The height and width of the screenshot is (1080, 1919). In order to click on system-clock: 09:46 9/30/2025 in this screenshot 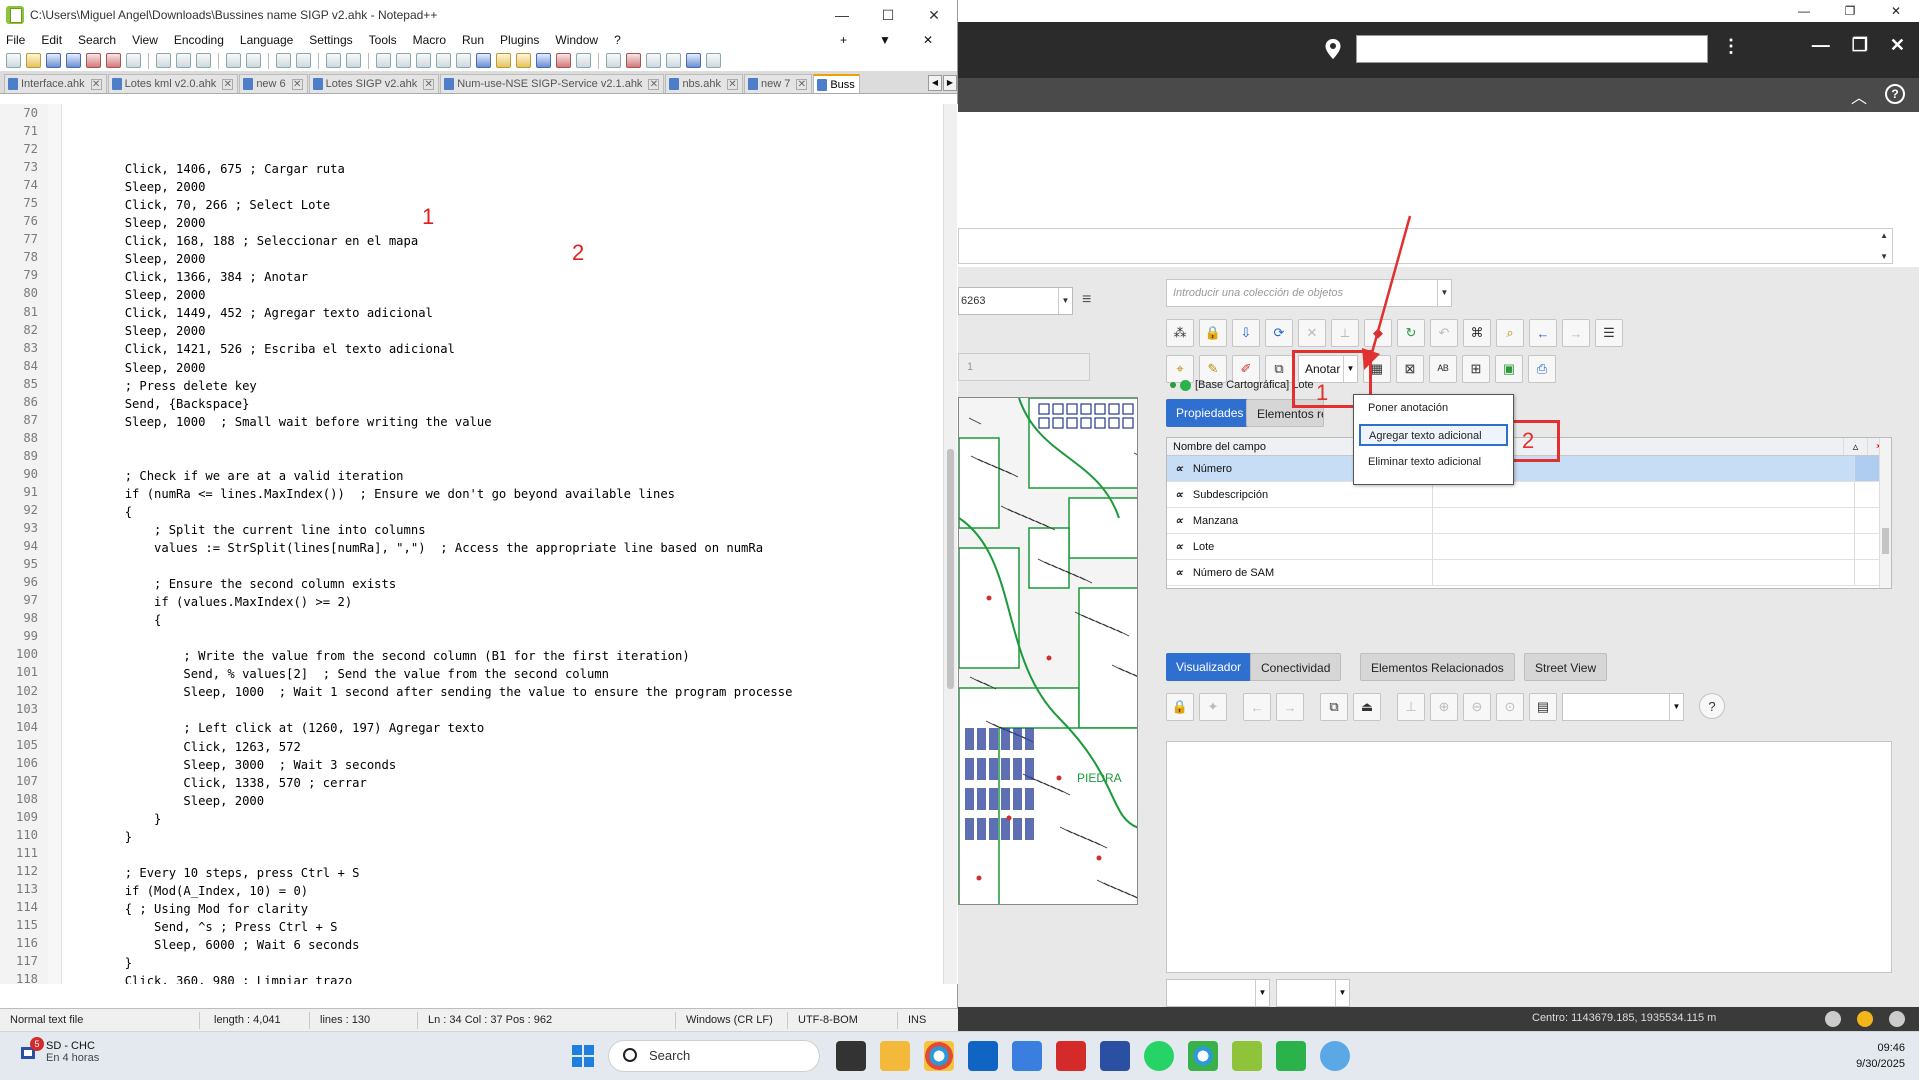, I will do `click(1880, 1056)`.